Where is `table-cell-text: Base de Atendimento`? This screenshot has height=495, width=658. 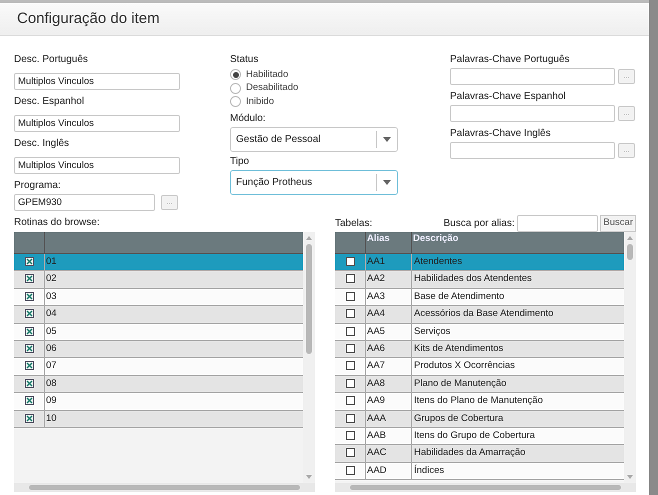
table-cell-text: Base de Atendimento is located at coordinates (459, 297).